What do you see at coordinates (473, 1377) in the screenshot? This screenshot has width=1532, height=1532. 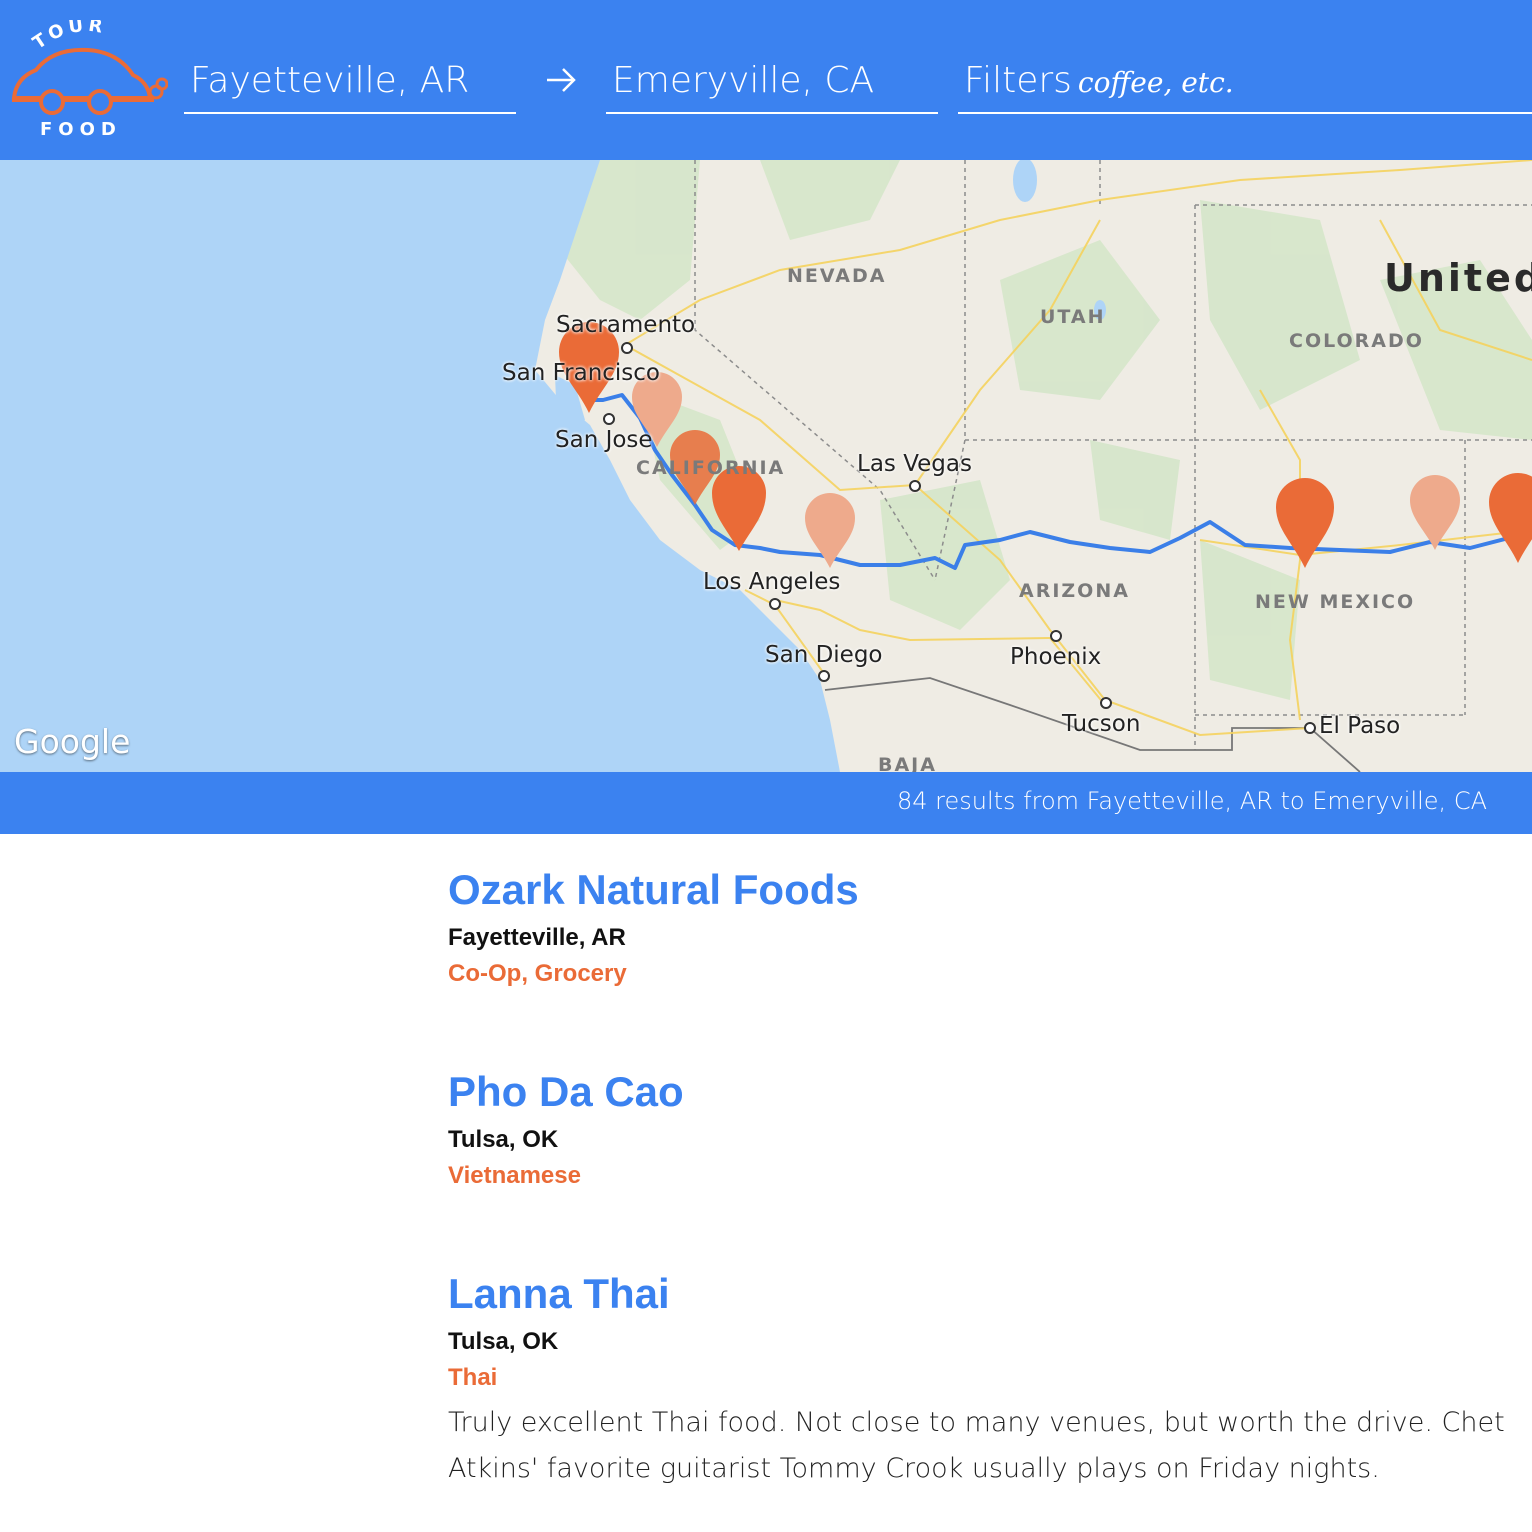 I see `listing-tags: Thai` at bounding box center [473, 1377].